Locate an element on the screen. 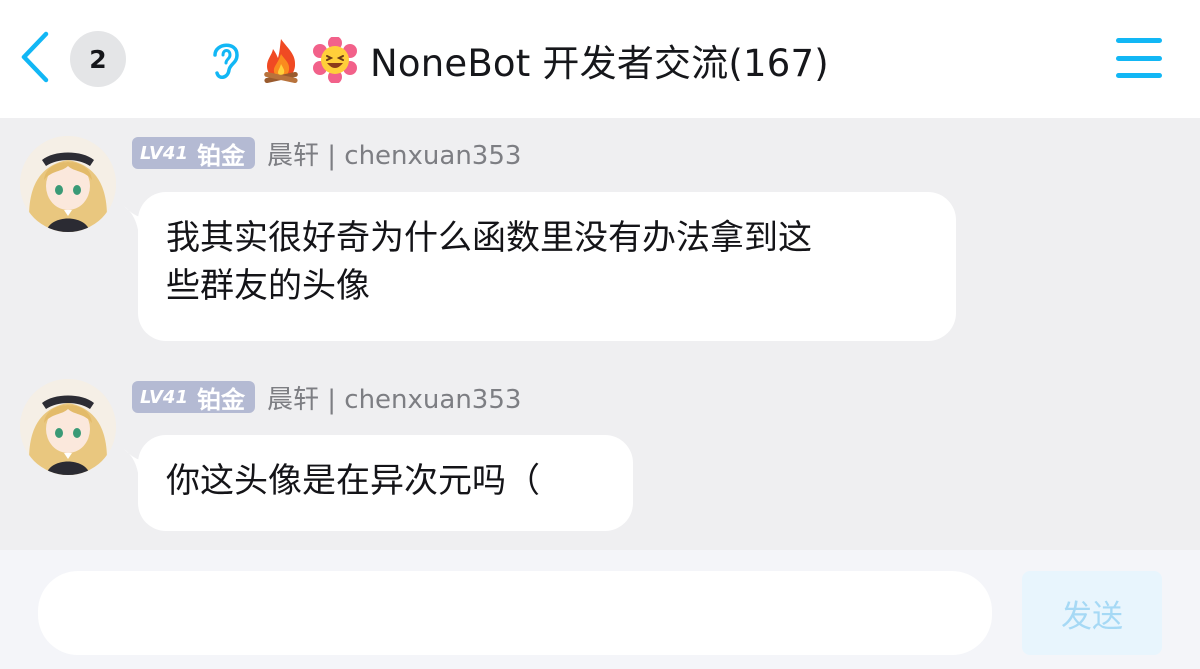 The width and height of the screenshot is (1200, 669). chat-title: NoneBot 开发者交流(167) is located at coordinates (599, 63).